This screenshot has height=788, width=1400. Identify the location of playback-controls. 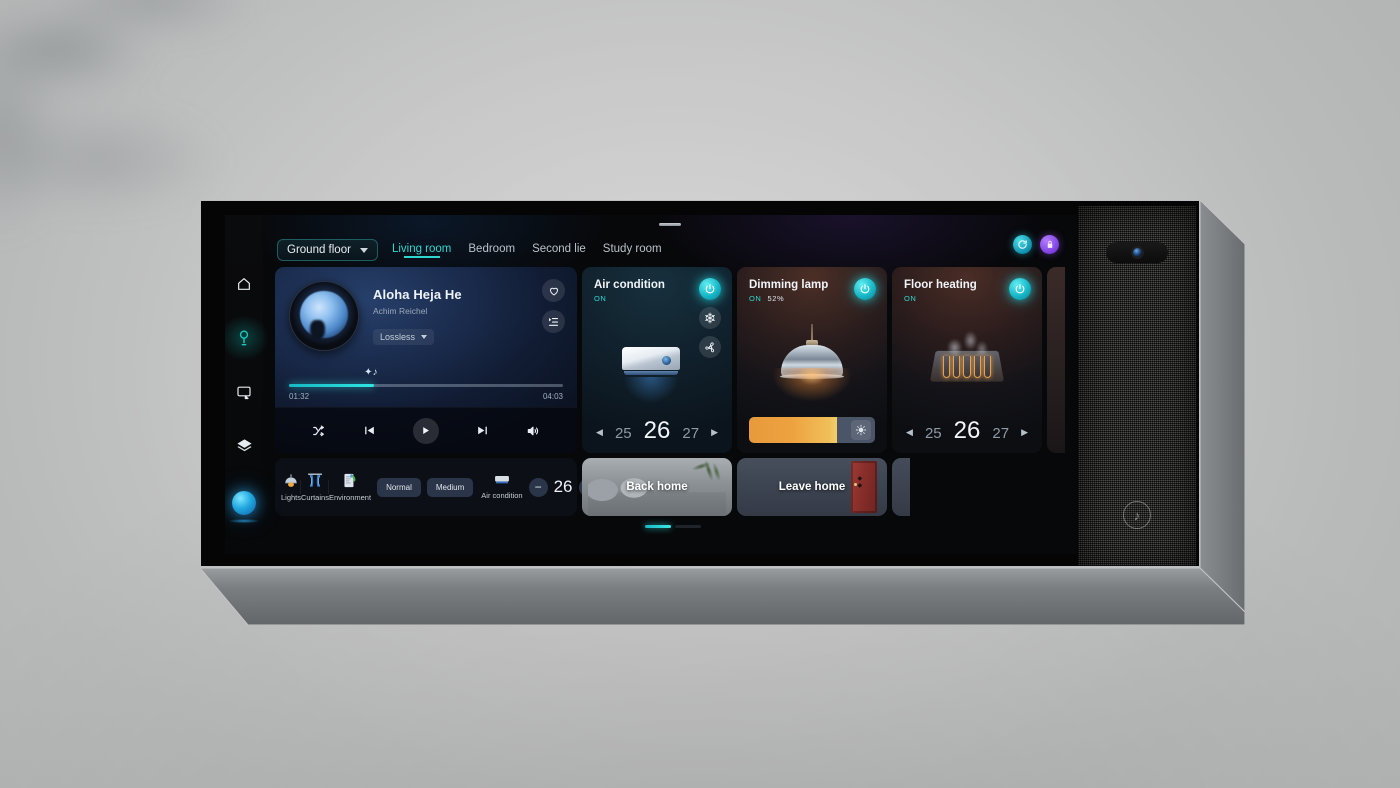
(426, 430).